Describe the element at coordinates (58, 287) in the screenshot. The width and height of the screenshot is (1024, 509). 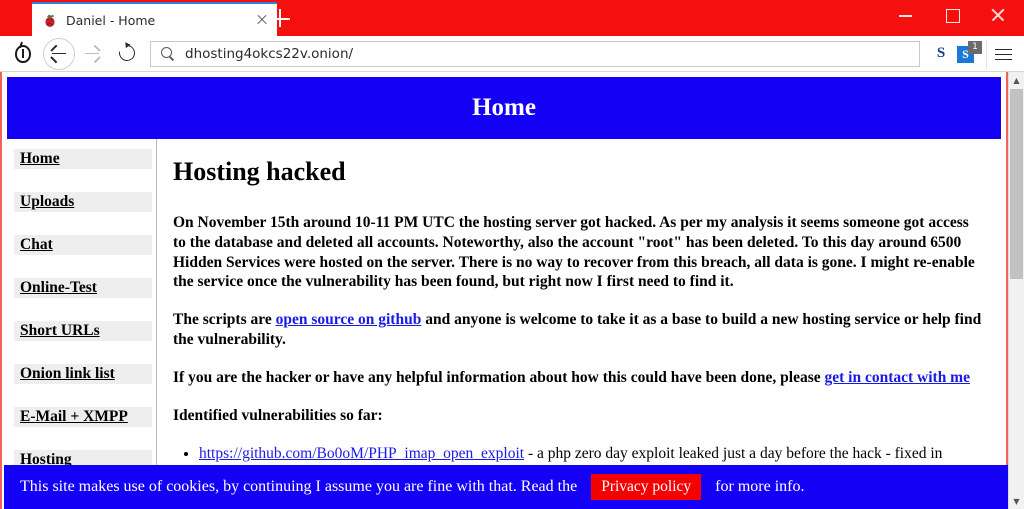
I see `sidebar-link-online-test: Online-Test` at that location.